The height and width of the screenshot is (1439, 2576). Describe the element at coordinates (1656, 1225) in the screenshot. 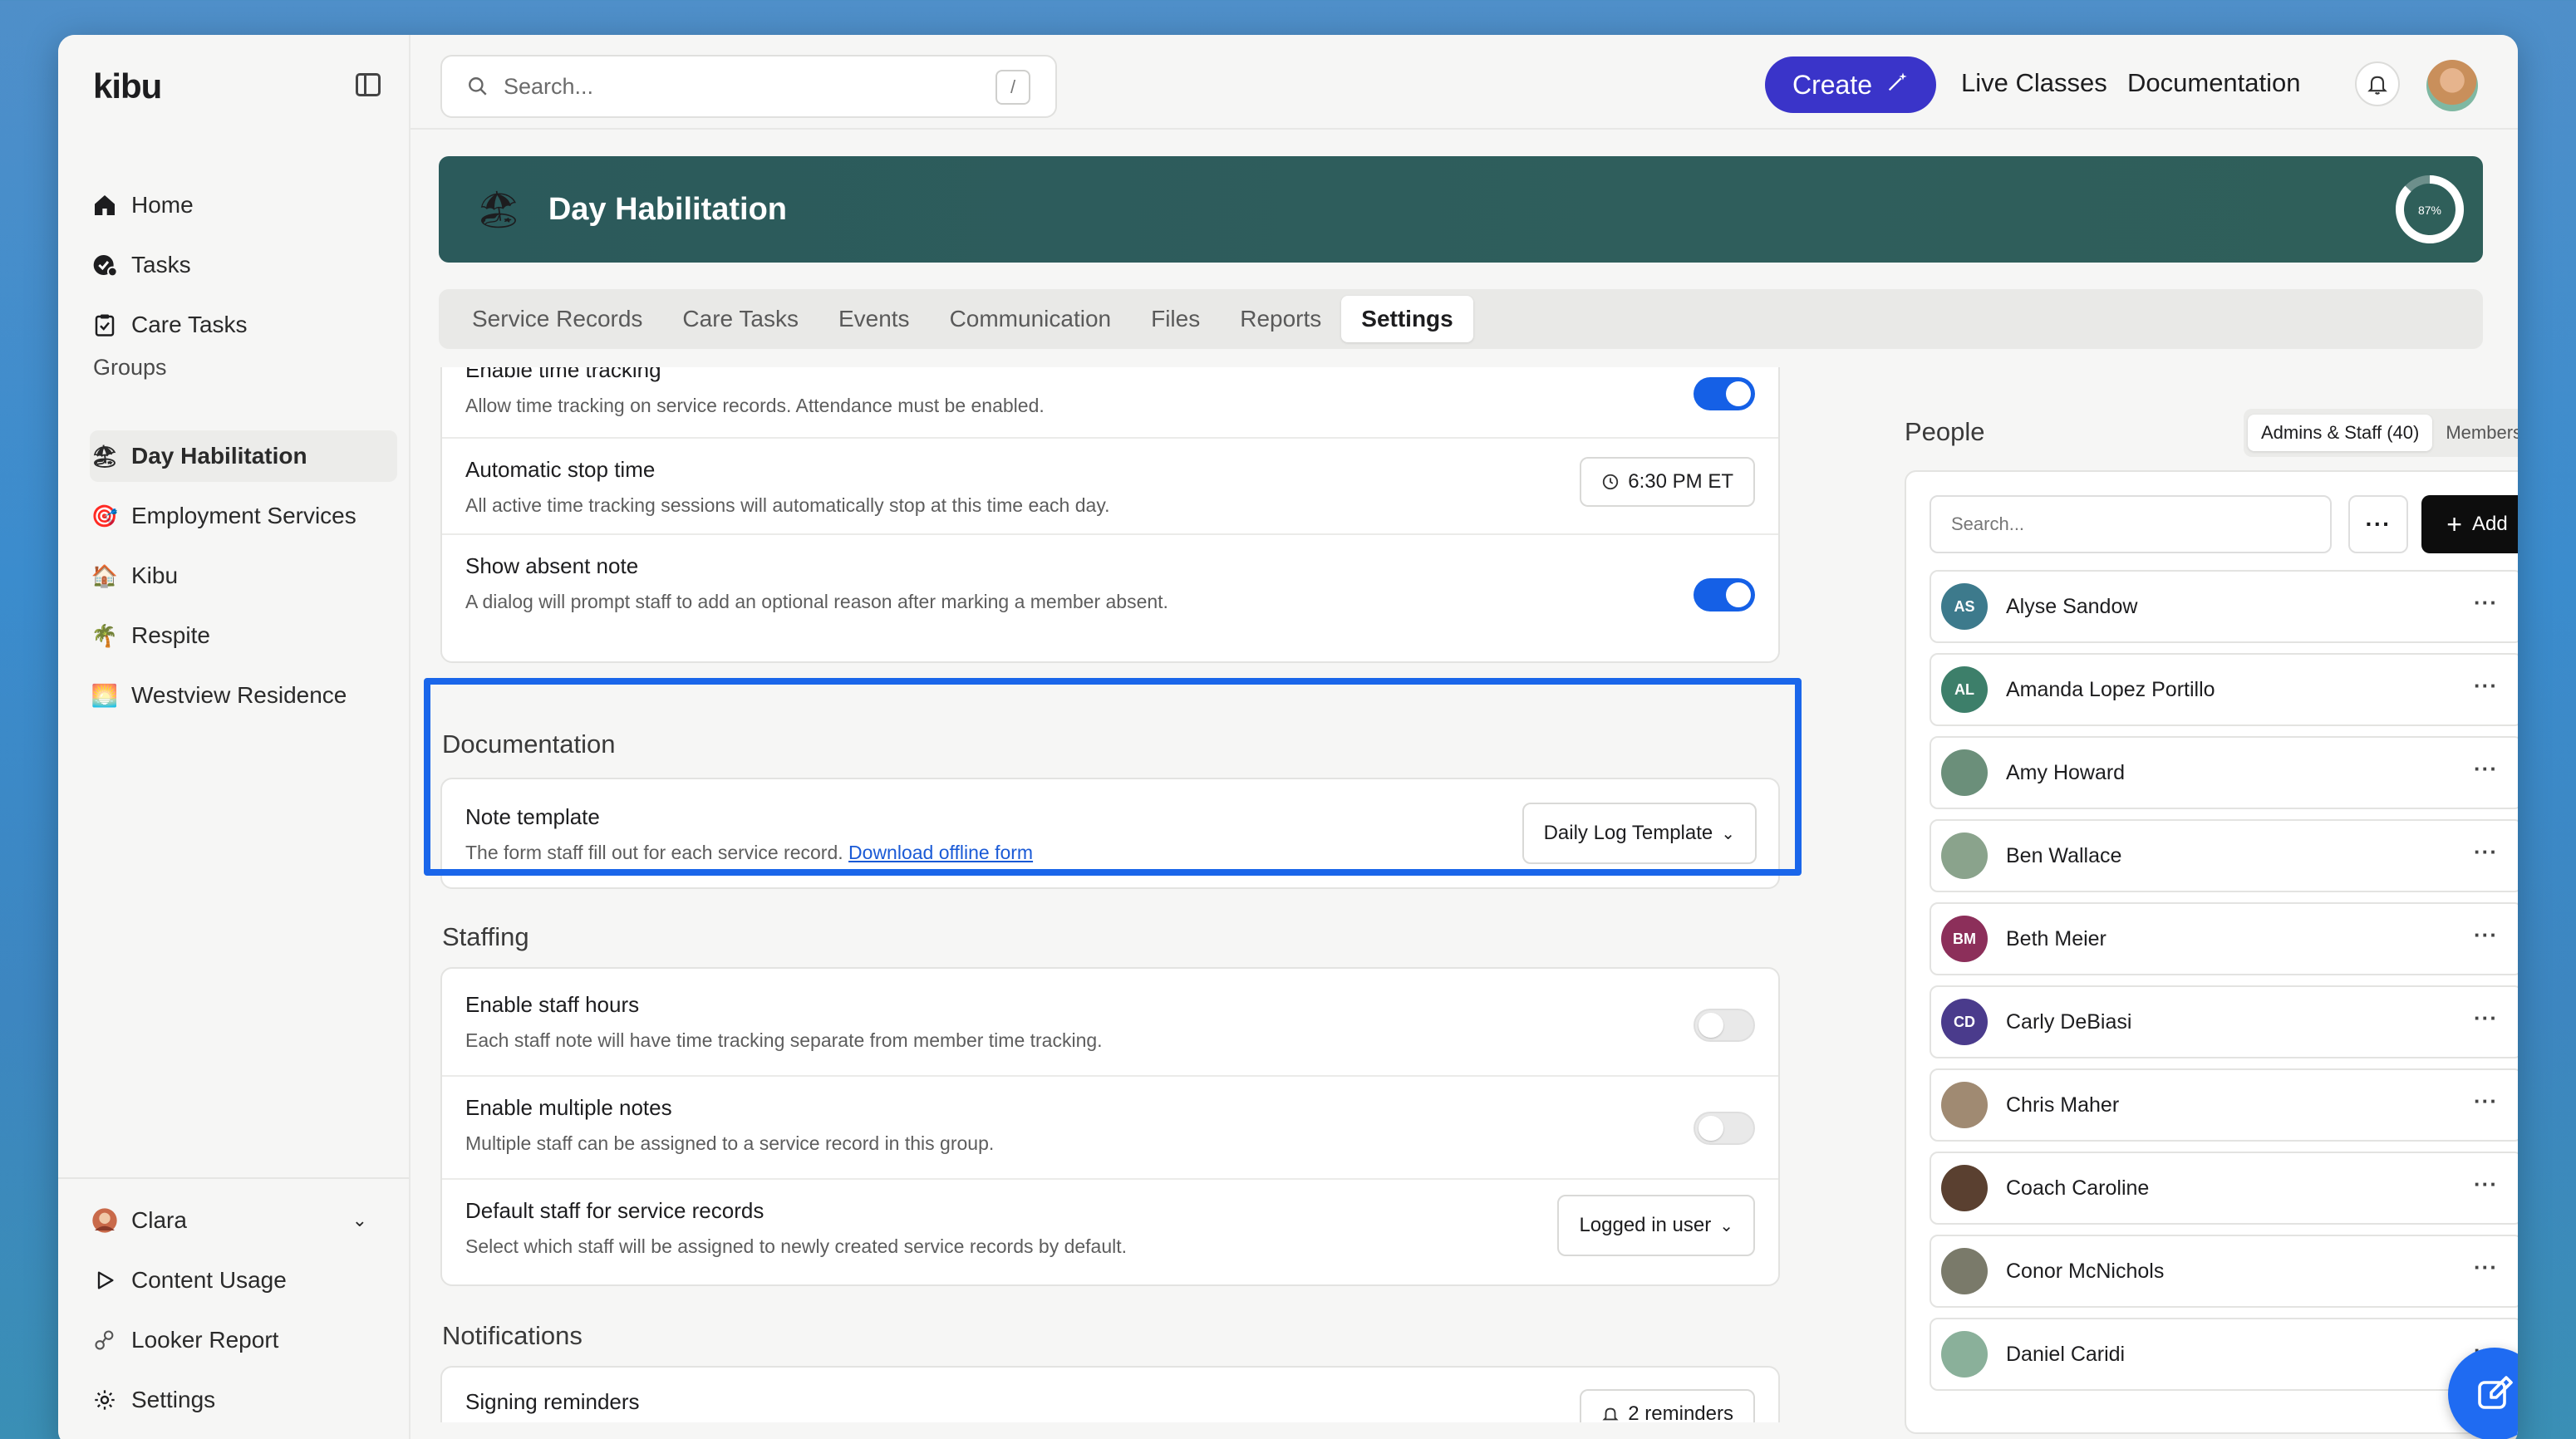

I see `default-staff-select: Logged in user ⌄` at that location.